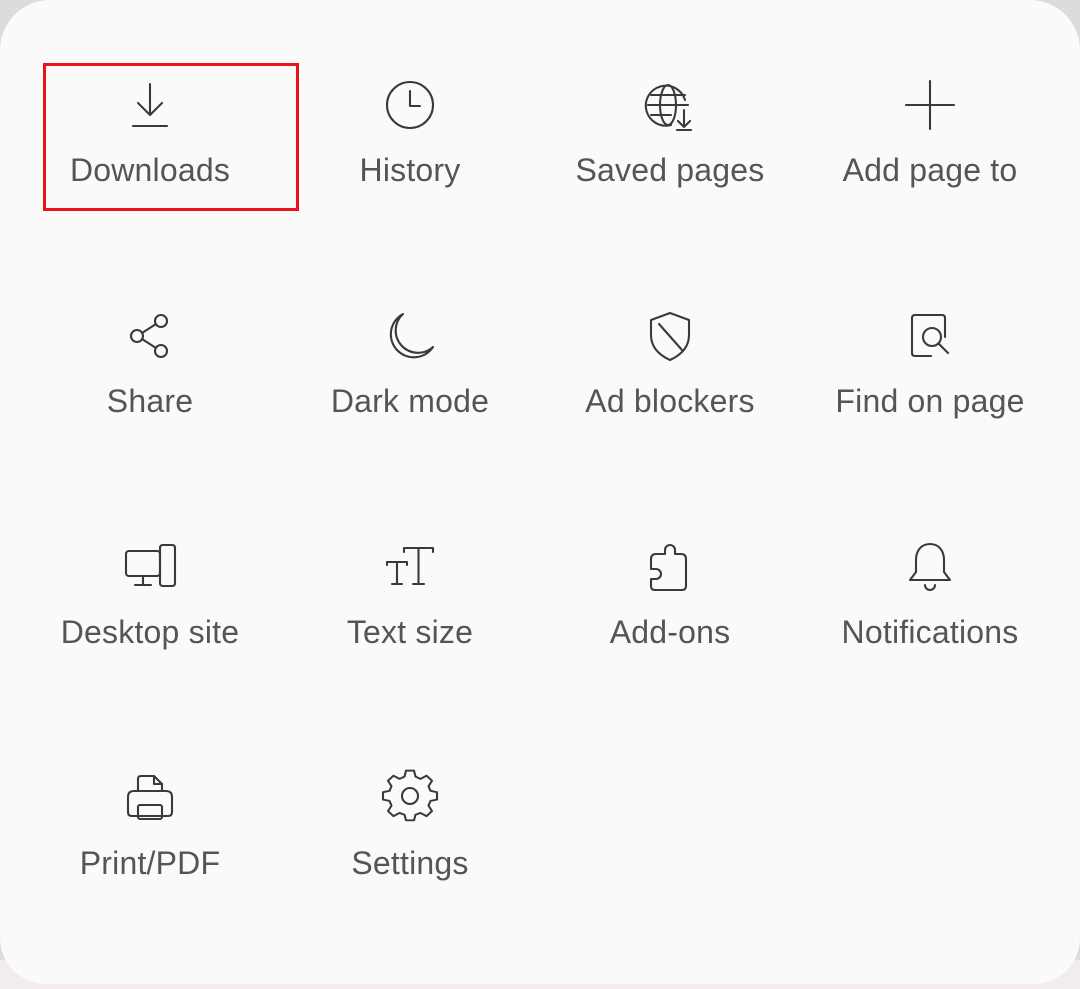  I want to click on text-size-icon, so click(410, 567).